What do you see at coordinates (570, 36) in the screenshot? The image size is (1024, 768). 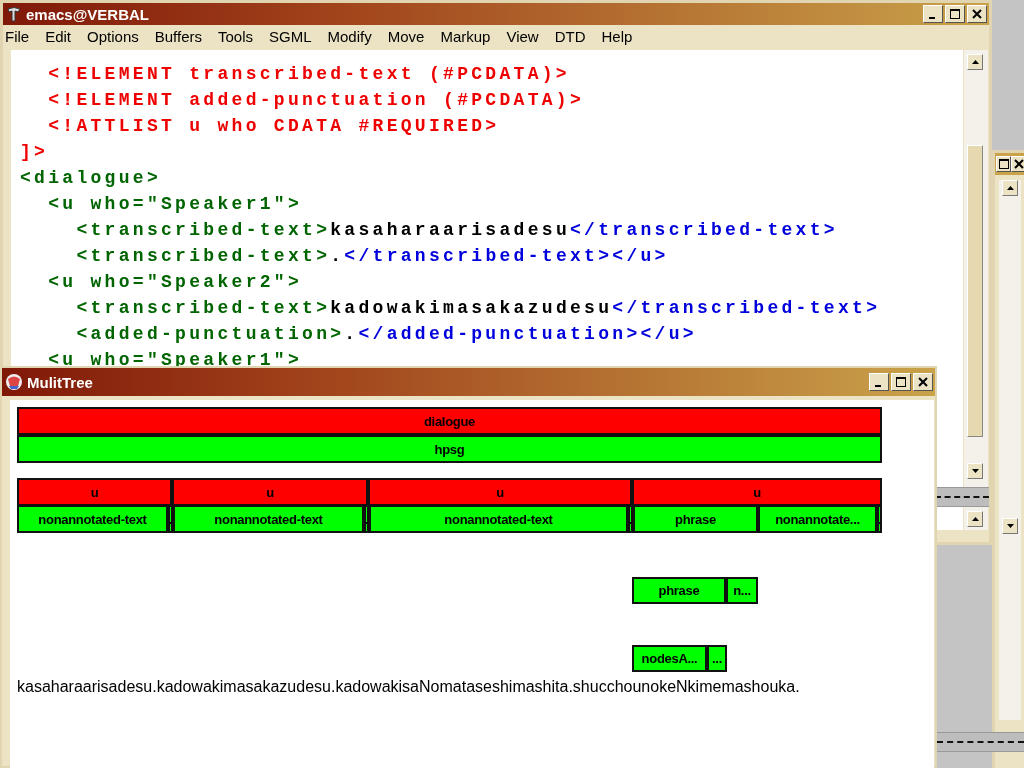 I see `menu-item: DTD` at bounding box center [570, 36].